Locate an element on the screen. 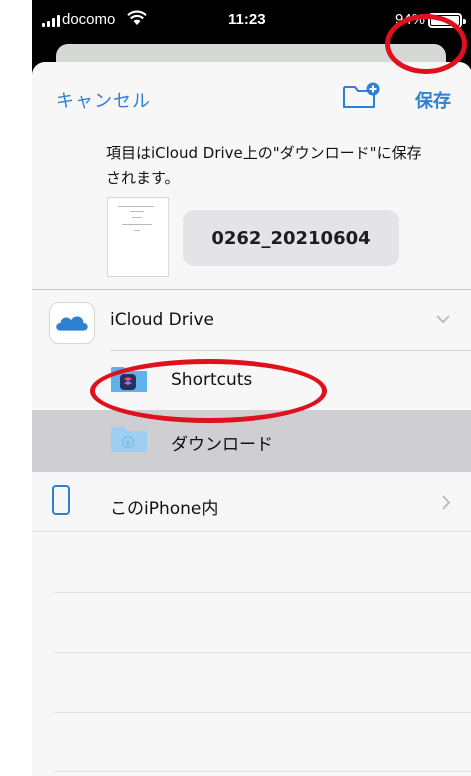 The height and width of the screenshot is (776, 471). downloads-highlight-circle is located at coordinates (208, 391).